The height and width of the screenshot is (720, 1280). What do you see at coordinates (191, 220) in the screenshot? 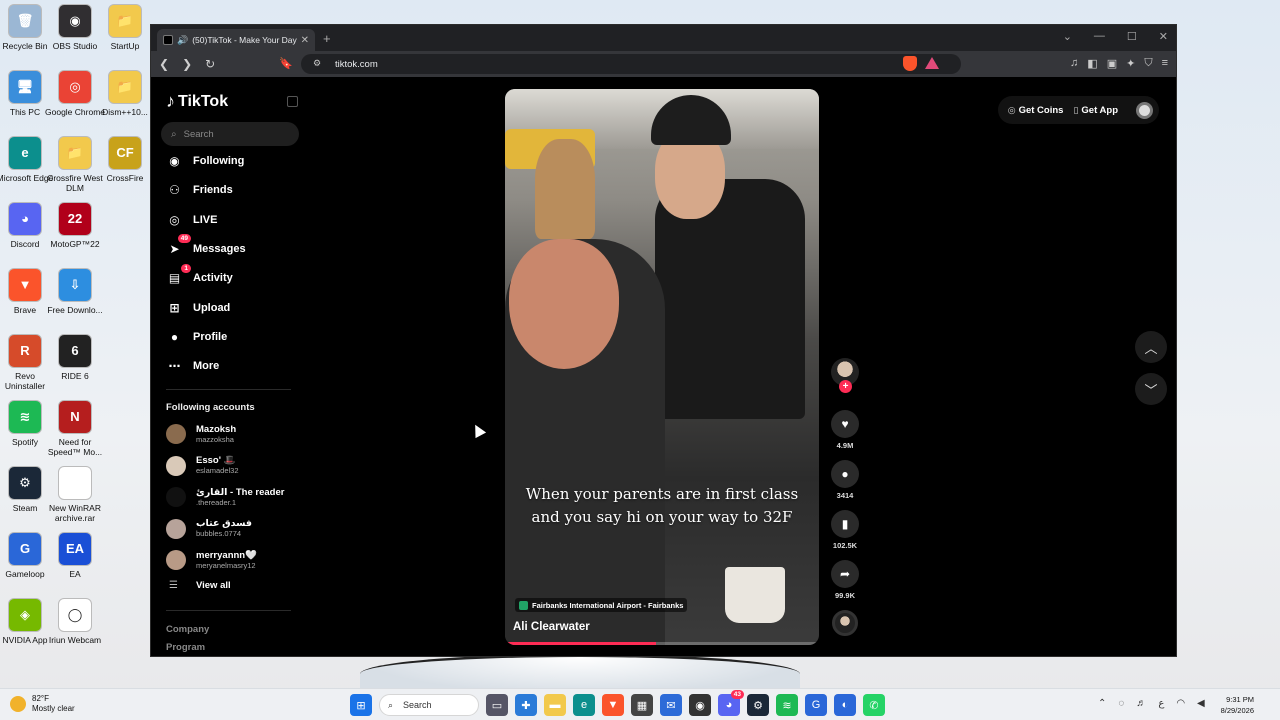
I see `sidebar-item-live: ◎ LIVE` at bounding box center [191, 220].